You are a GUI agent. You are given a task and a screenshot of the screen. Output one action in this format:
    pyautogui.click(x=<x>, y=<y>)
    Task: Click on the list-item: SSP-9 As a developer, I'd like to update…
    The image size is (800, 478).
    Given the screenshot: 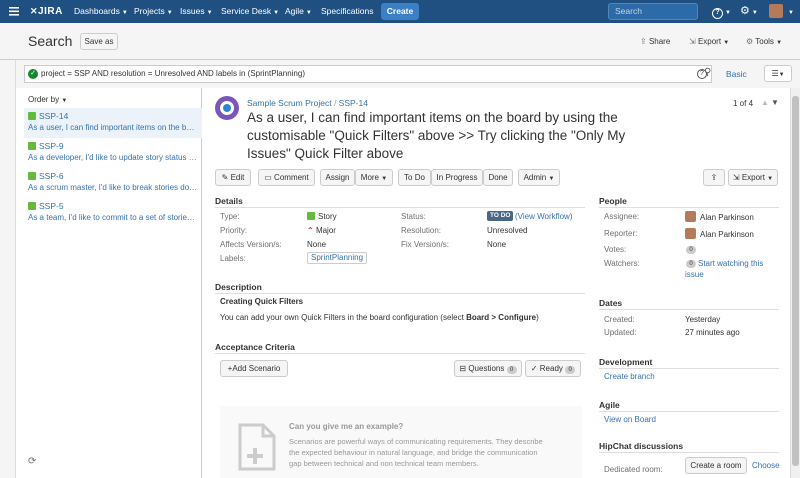 What is the action you would take?
    pyautogui.click(x=113, y=153)
    